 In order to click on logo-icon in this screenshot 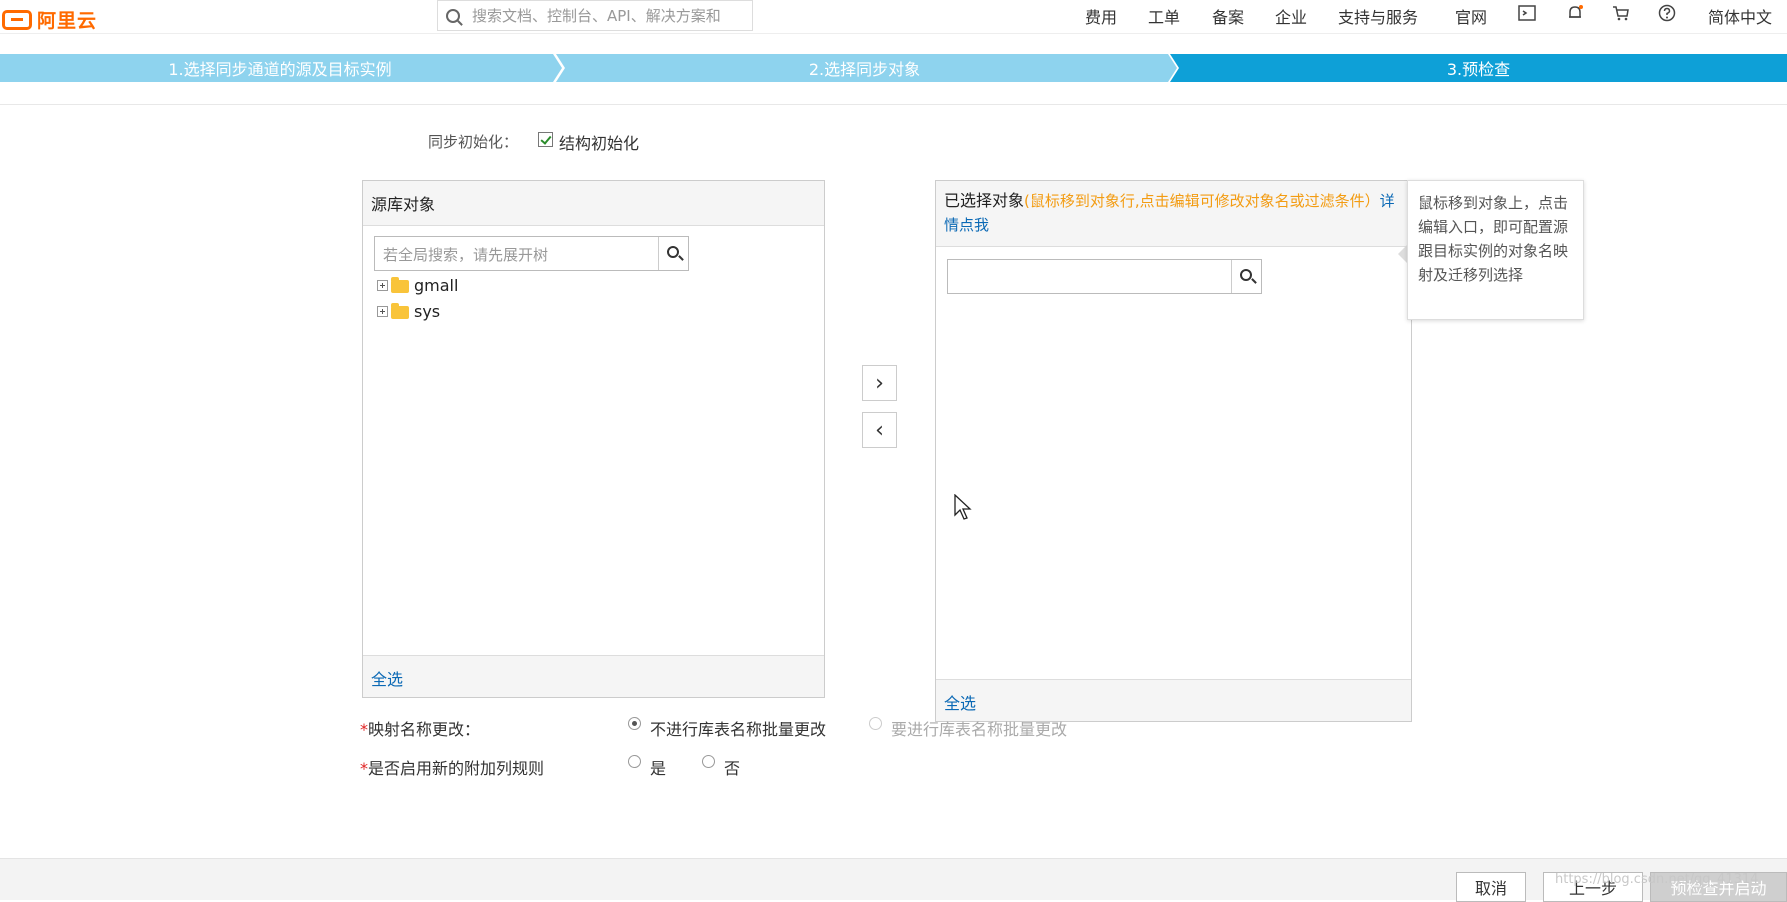, I will do `click(17, 19)`.